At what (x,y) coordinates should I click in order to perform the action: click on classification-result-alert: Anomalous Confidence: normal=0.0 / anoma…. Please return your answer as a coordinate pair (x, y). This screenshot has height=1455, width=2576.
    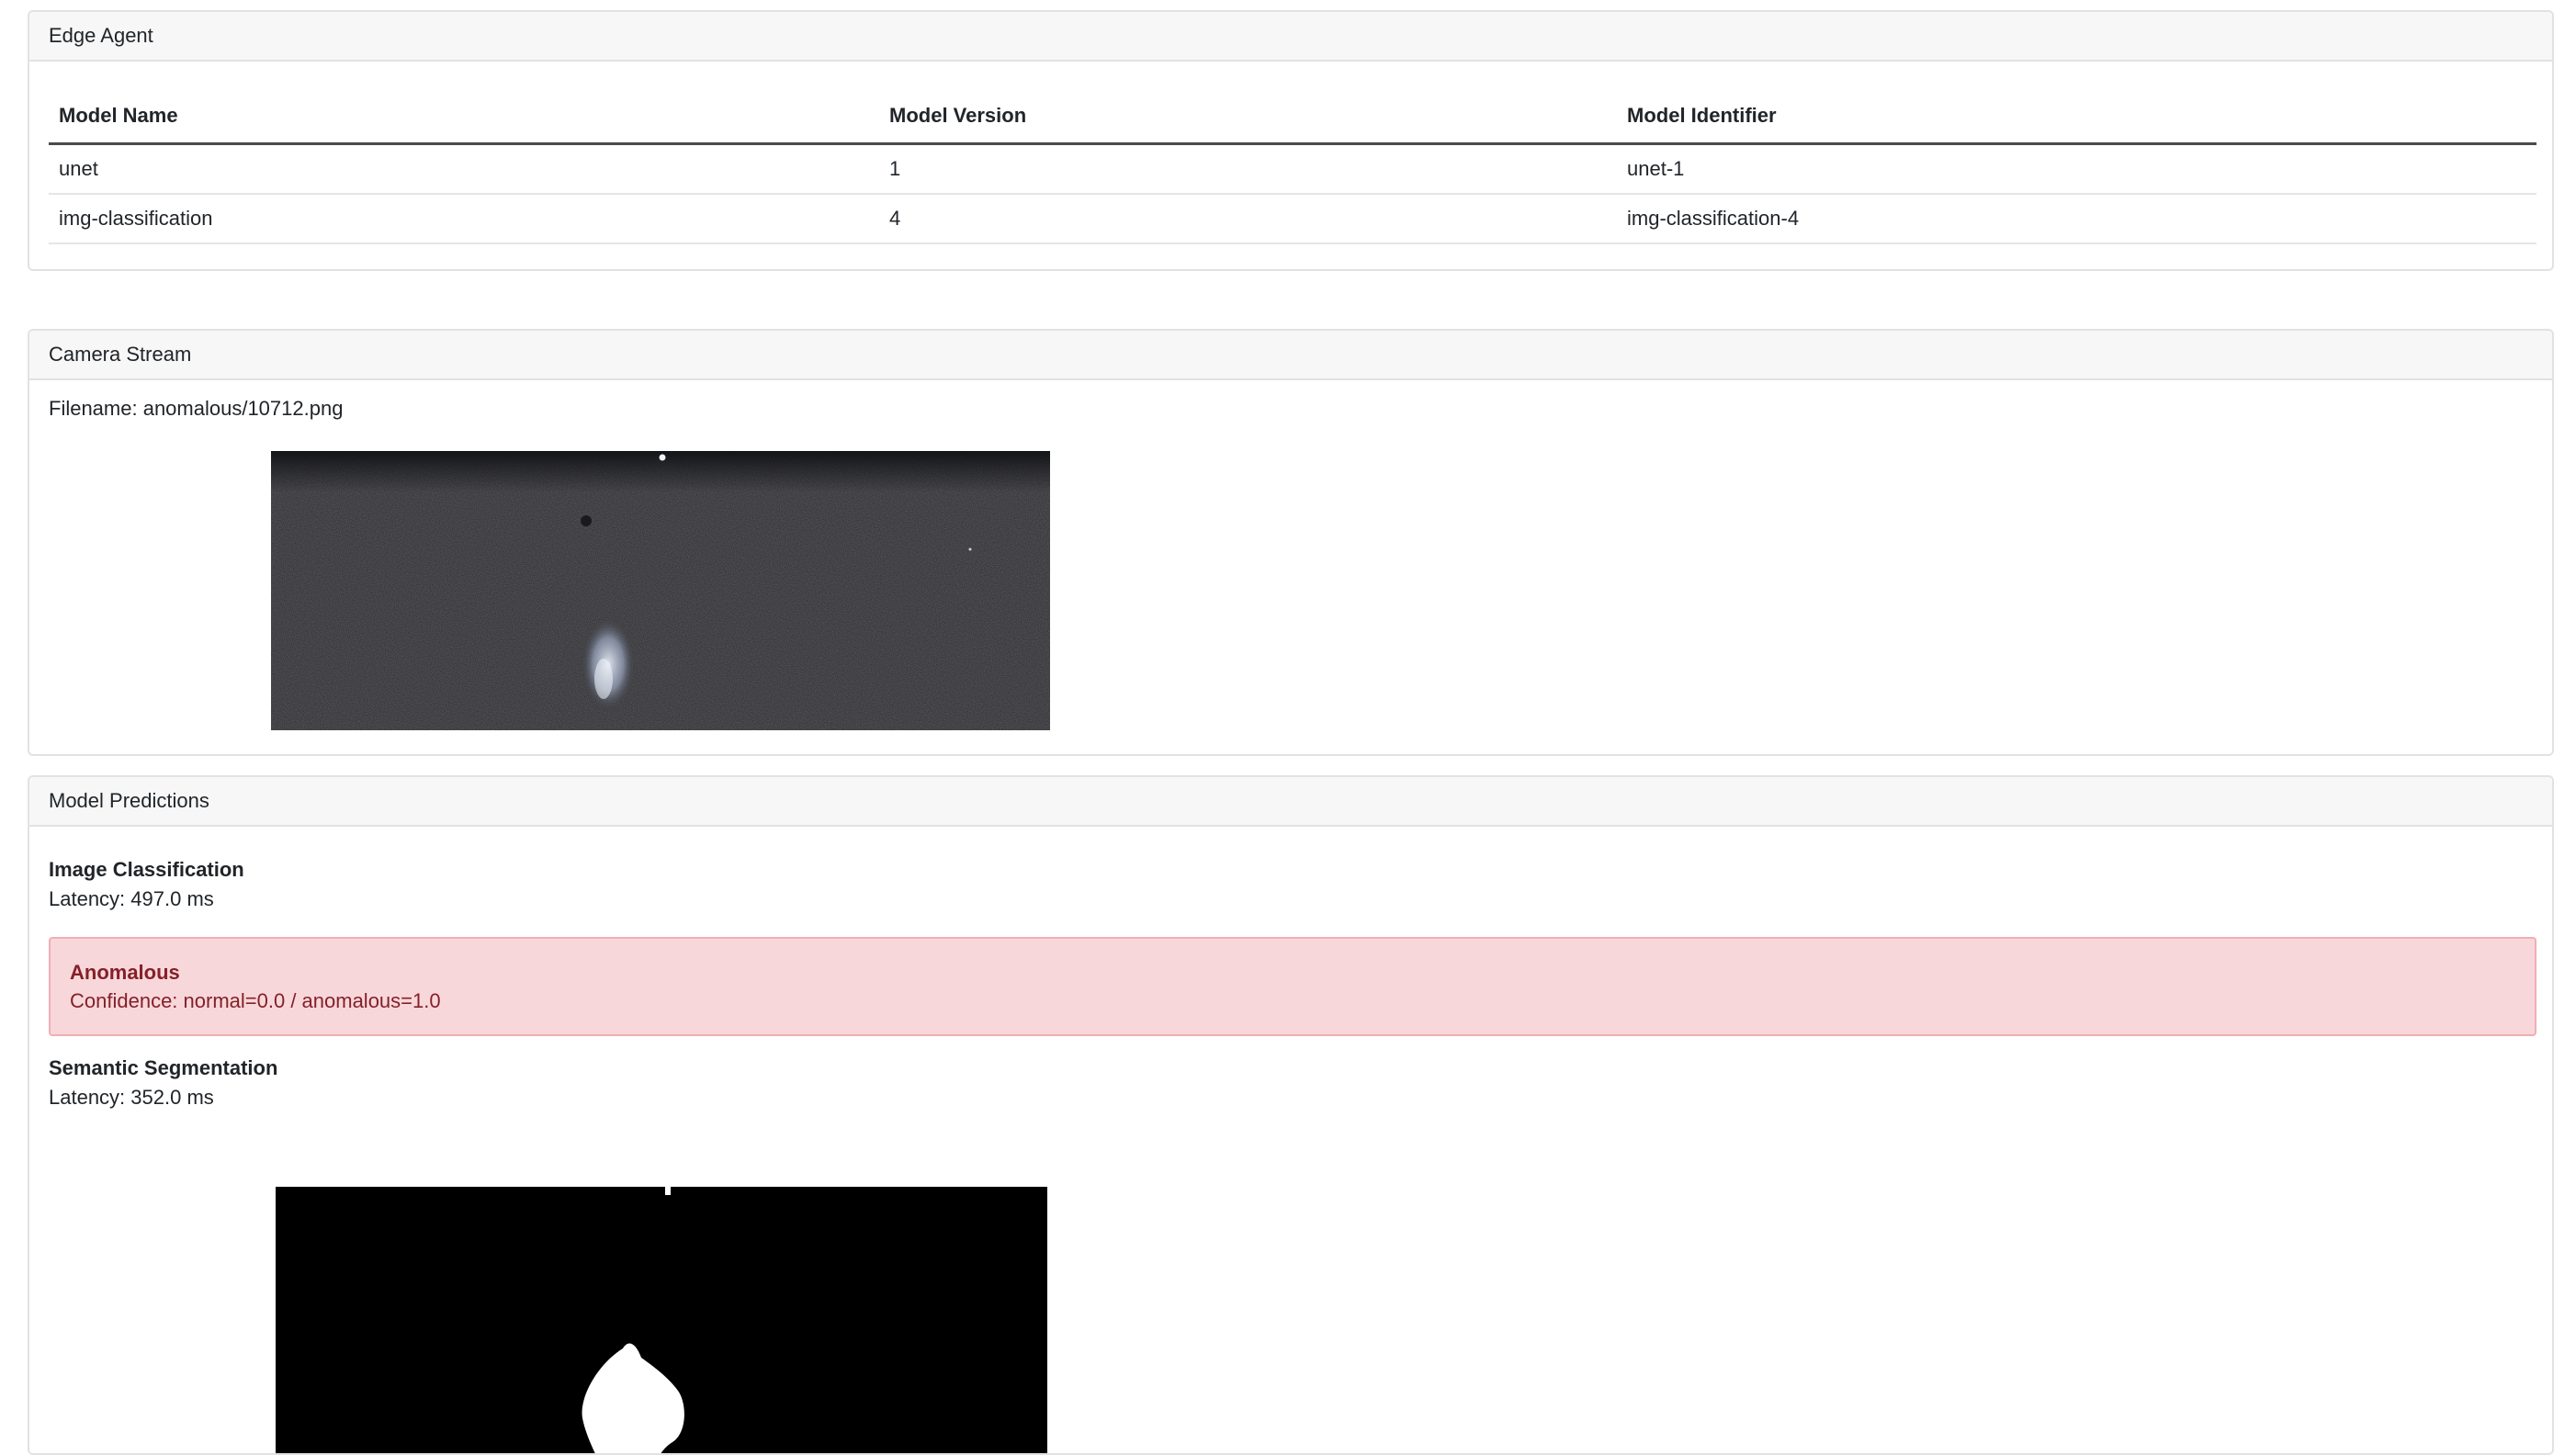
    Looking at the image, I should click on (1292, 986).